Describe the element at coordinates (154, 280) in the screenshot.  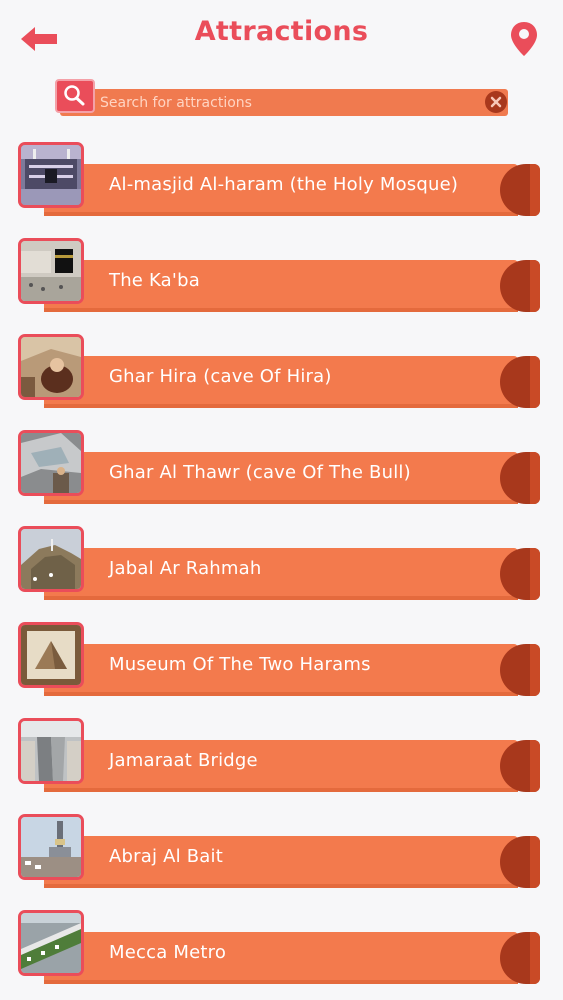
I see `attraction-name: The Ka'ba` at that location.